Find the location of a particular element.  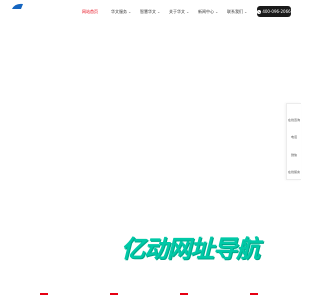

nav-item-label: 网站首页 is located at coordinates (90, 11).